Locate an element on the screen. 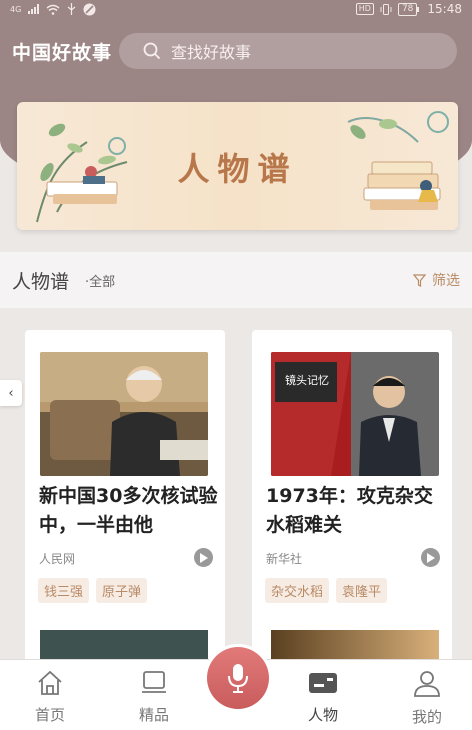 This screenshot has height=730, width=472. network-label: 4G is located at coordinates (16, 9).